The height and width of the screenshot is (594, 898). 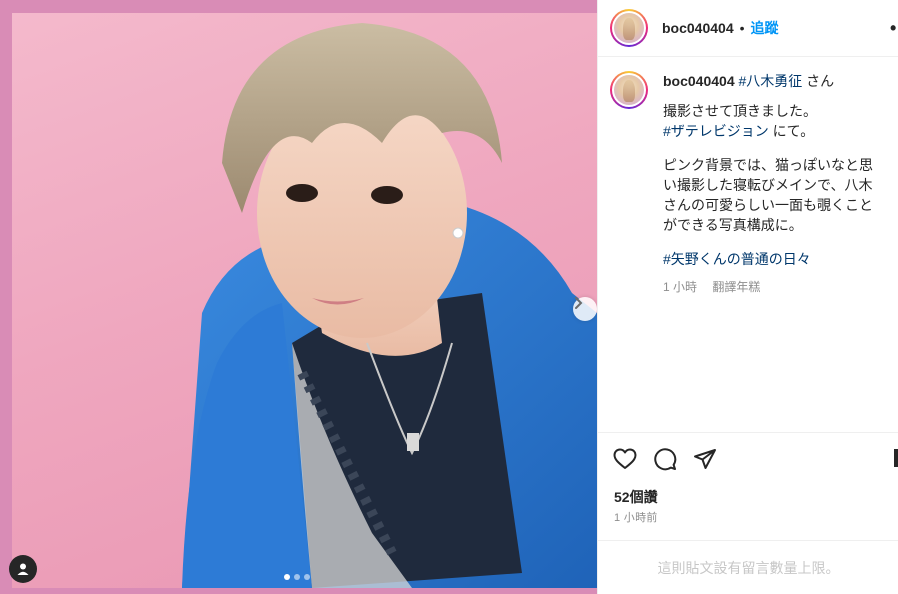 I want to click on post-timestamp: 1 小時前, so click(x=636, y=518).